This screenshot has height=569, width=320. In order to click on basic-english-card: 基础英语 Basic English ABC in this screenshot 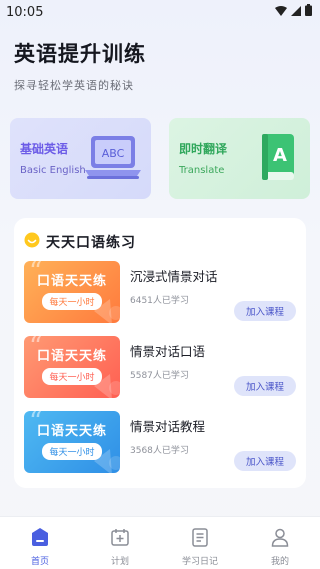, I will do `click(80, 158)`.